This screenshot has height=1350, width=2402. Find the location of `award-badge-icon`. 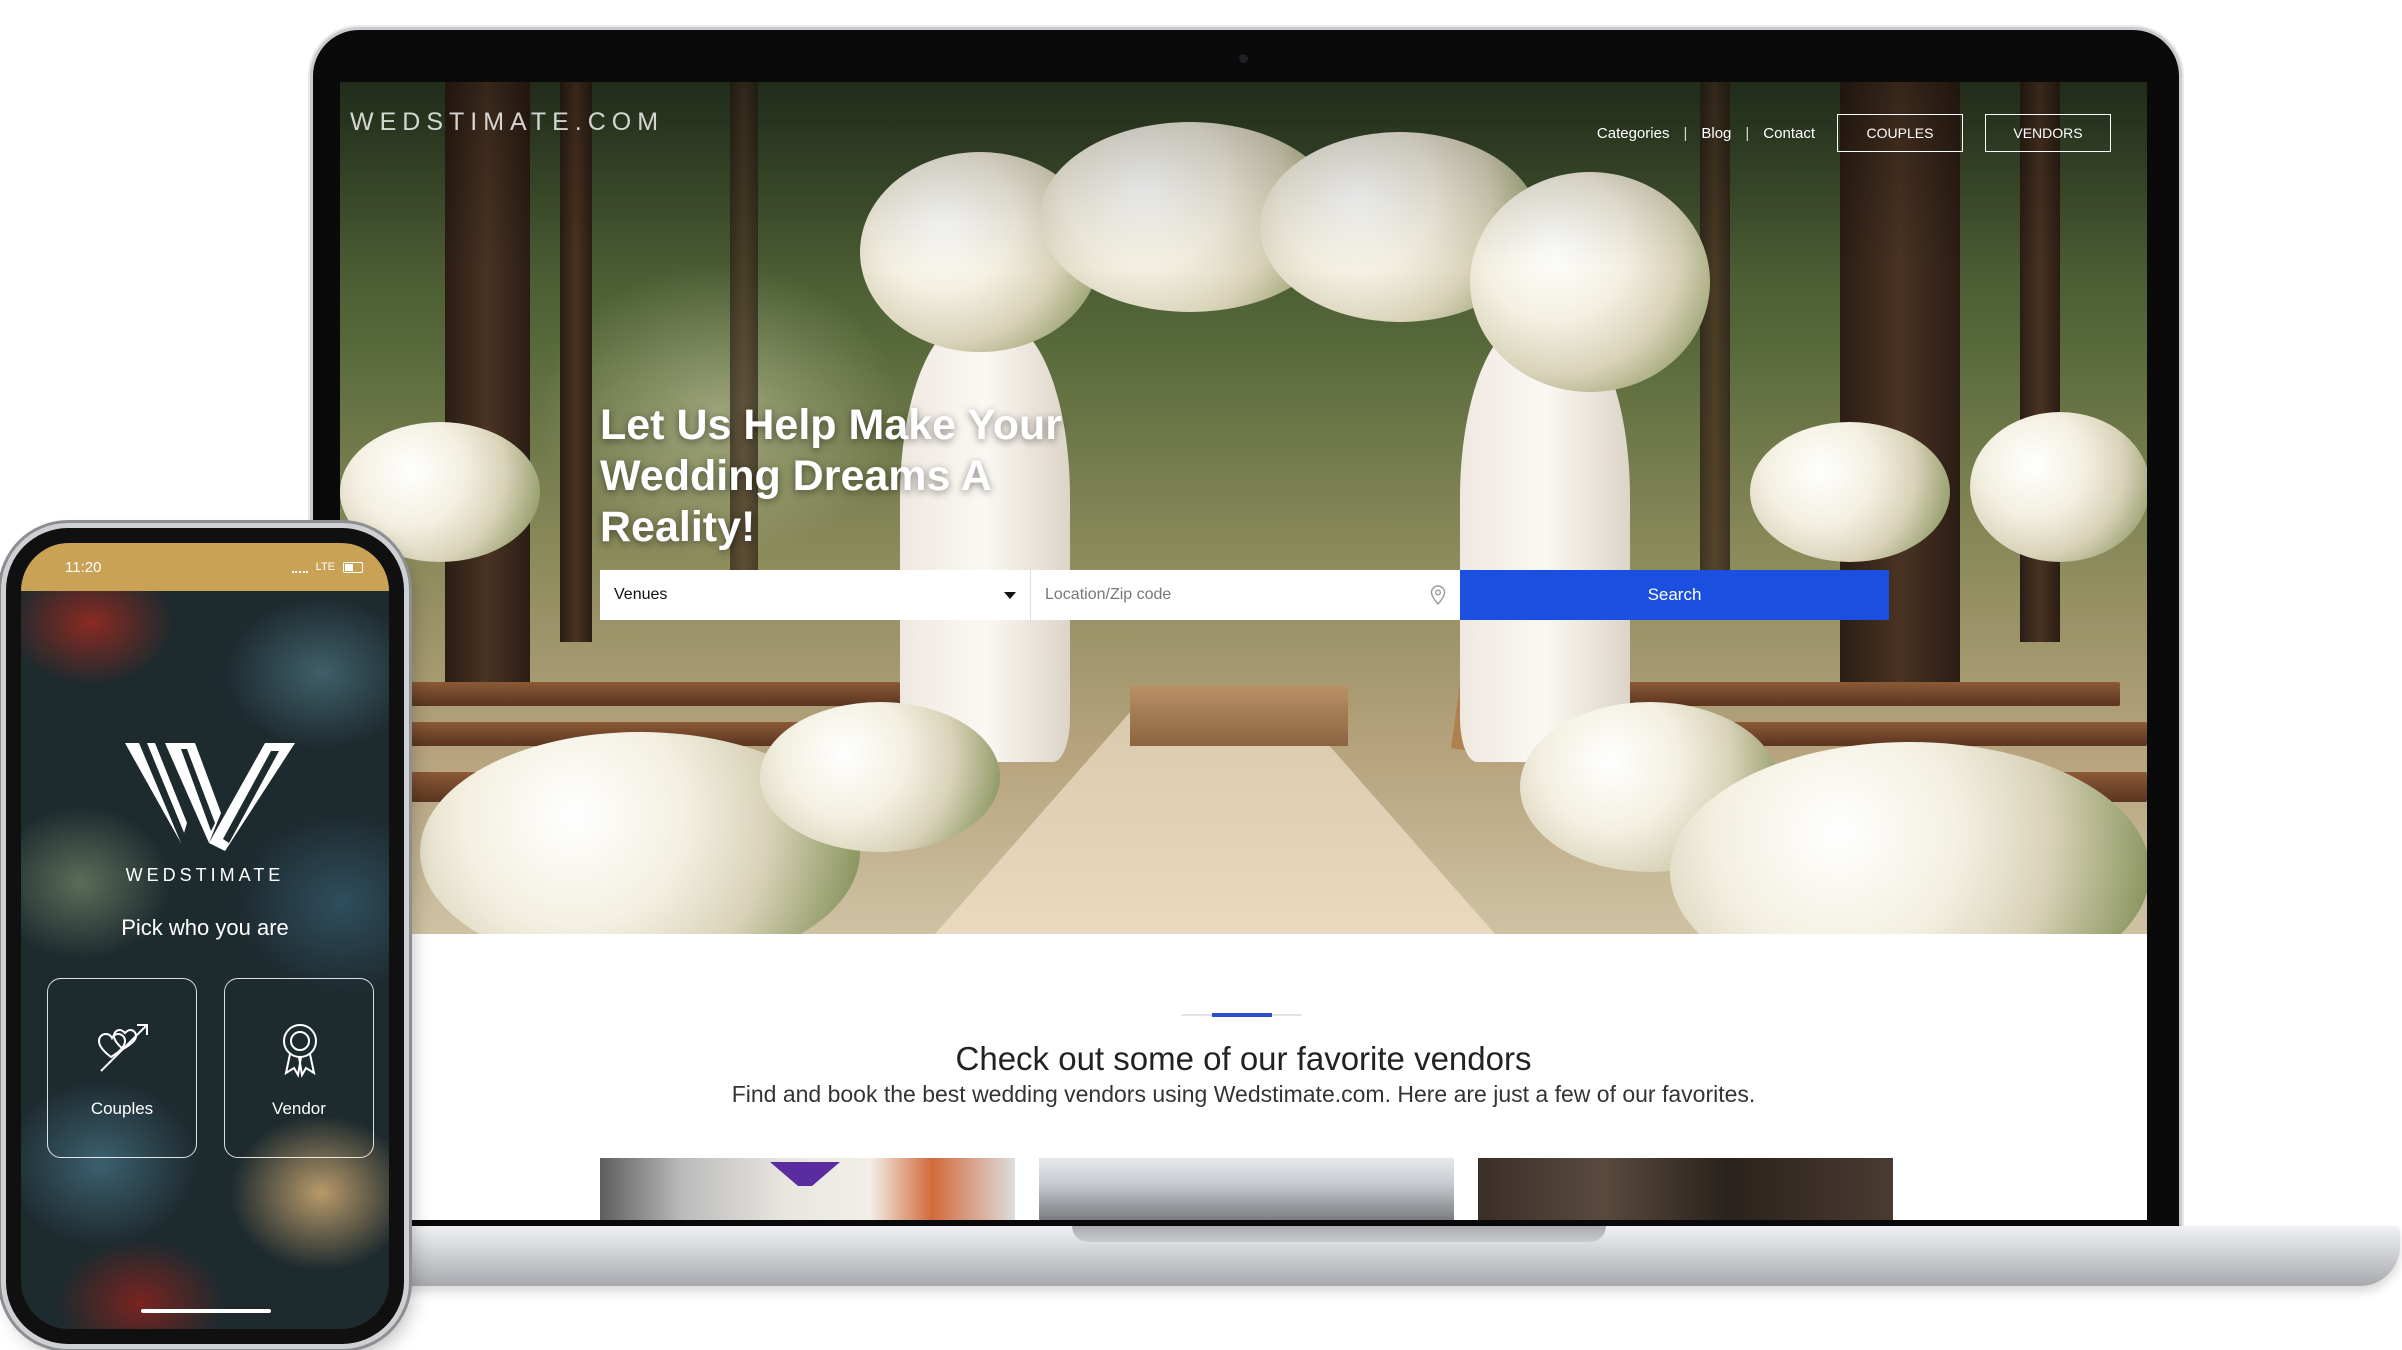

award-badge-icon is located at coordinates (300, 1051).